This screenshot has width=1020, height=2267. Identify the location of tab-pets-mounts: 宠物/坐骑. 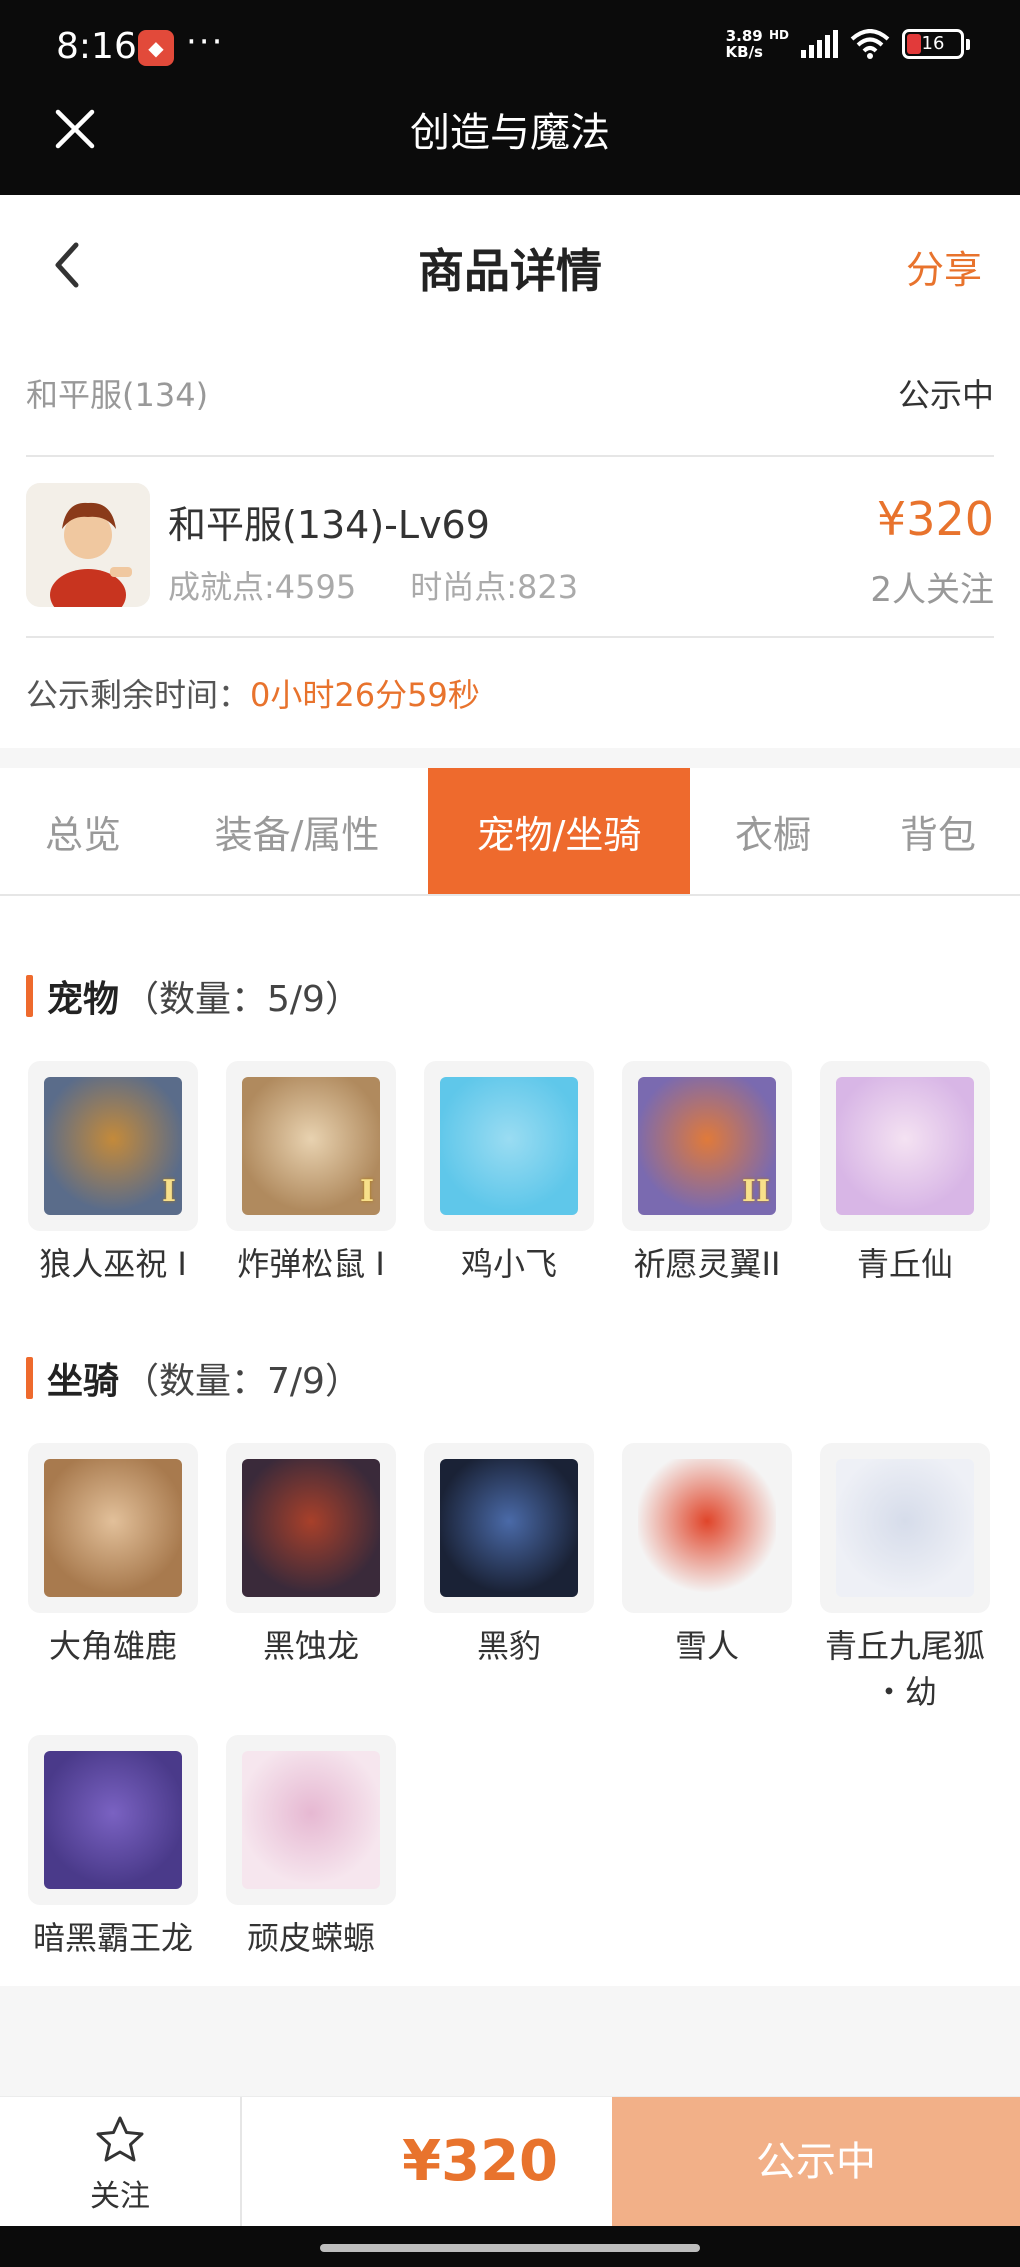
(559, 831).